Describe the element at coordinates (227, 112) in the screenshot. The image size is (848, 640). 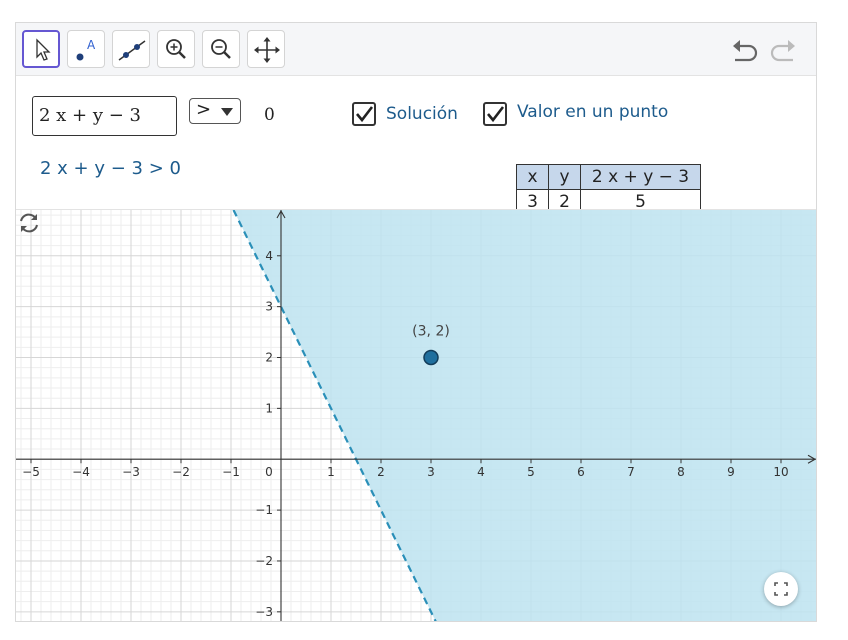
I see `chevron-down-icon` at that location.